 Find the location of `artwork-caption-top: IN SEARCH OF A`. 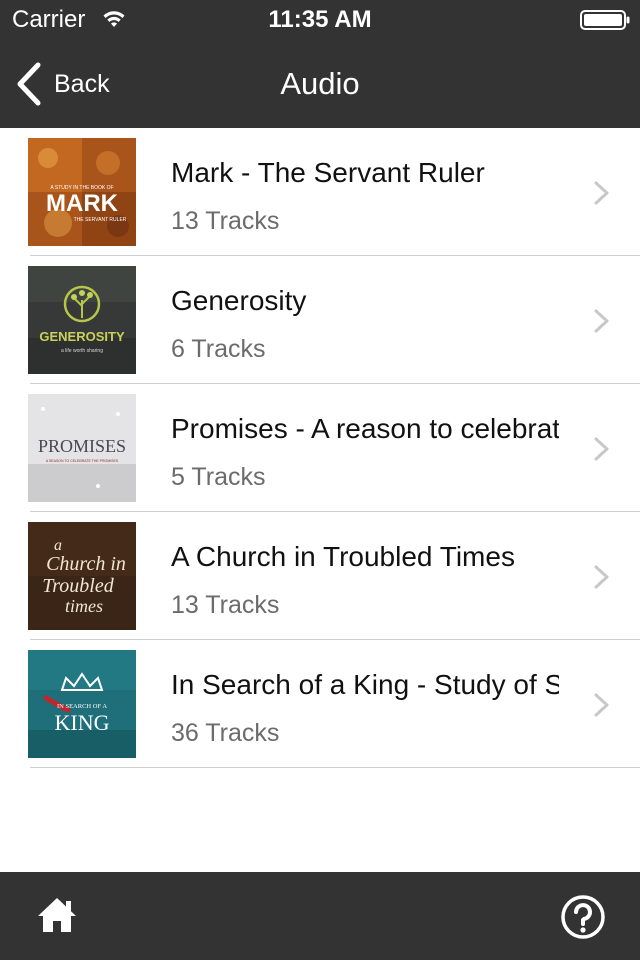

artwork-caption-top: IN SEARCH OF A is located at coordinates (82, 706).